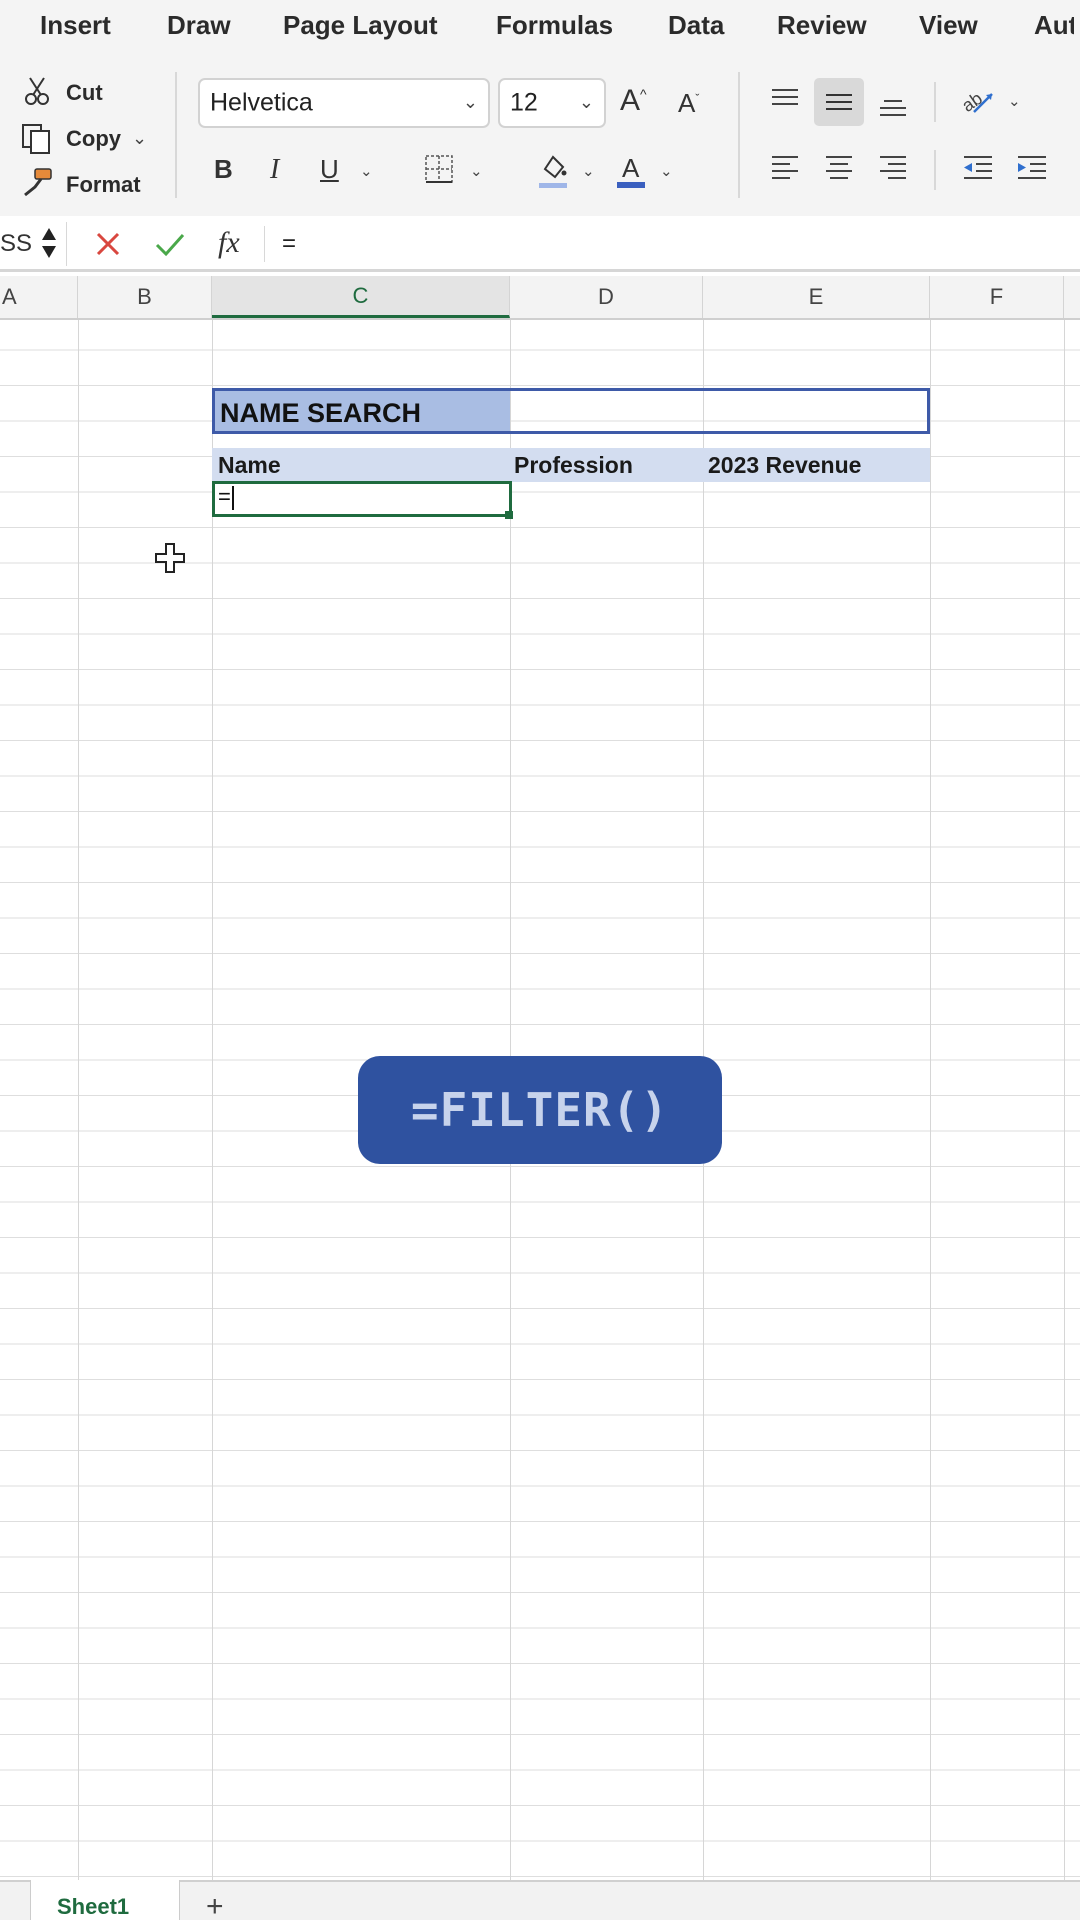  What do you see at coordinates (109, 245) in the screenshot?
I see `x-icon` at bounding box center [109, 245].